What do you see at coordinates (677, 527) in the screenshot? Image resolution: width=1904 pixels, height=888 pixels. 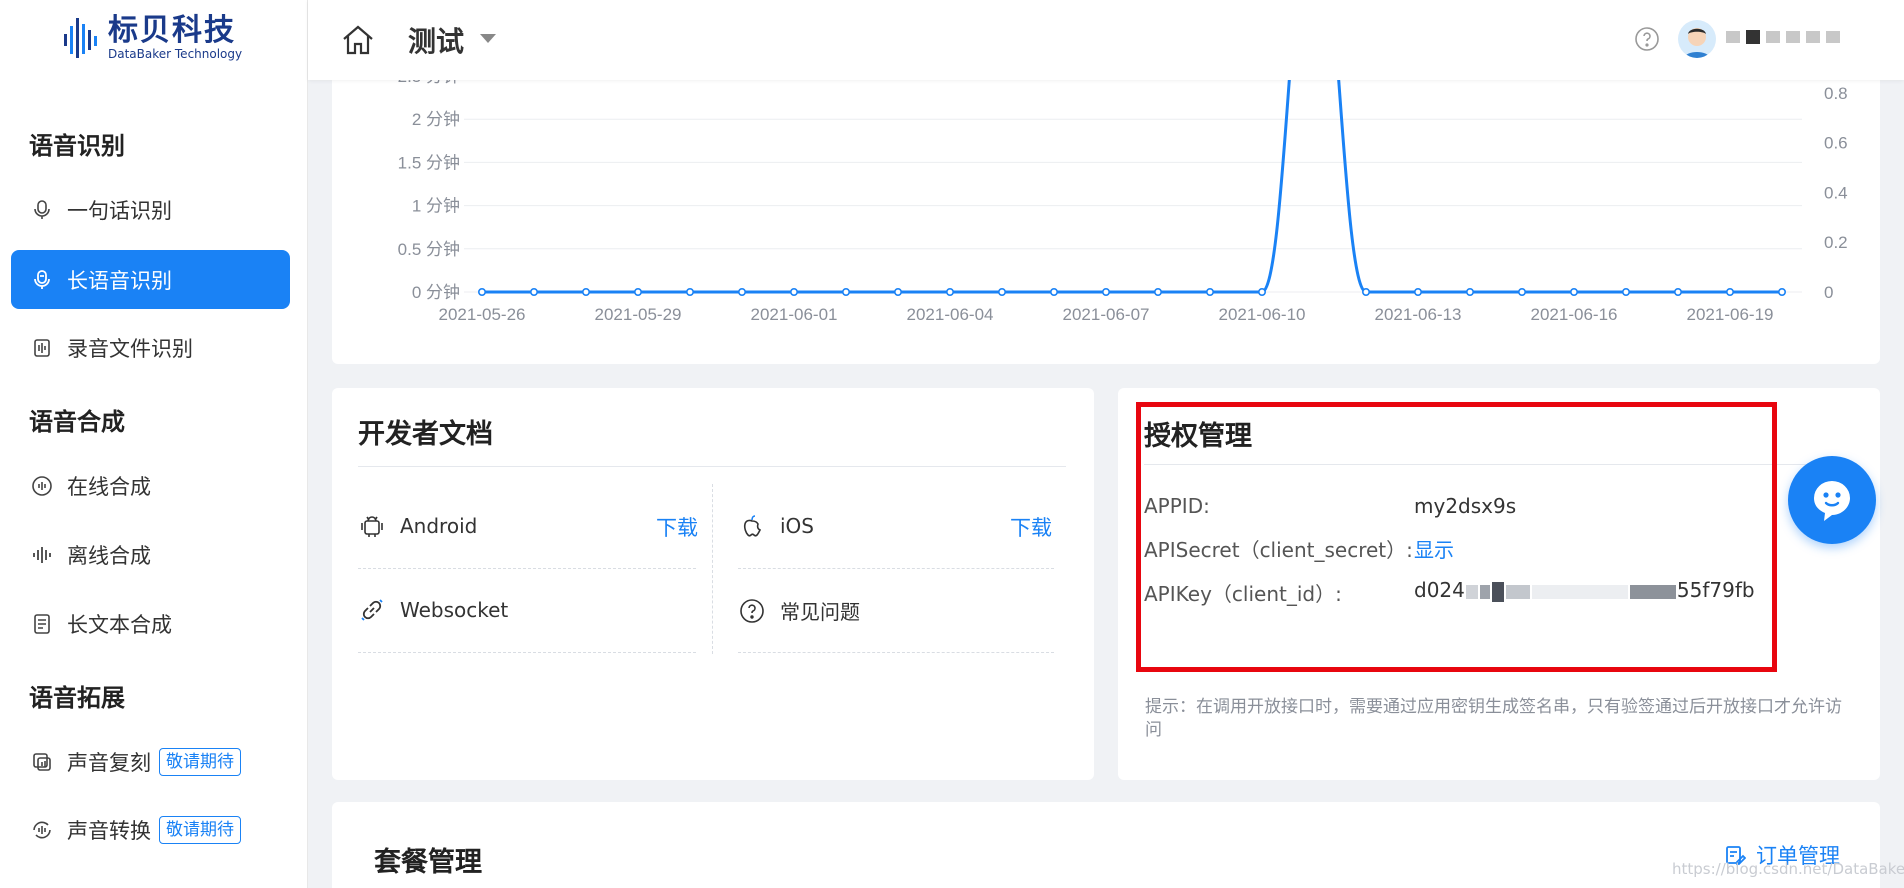 I see `android-download-link: 下载` at bounding box center [677, 527].